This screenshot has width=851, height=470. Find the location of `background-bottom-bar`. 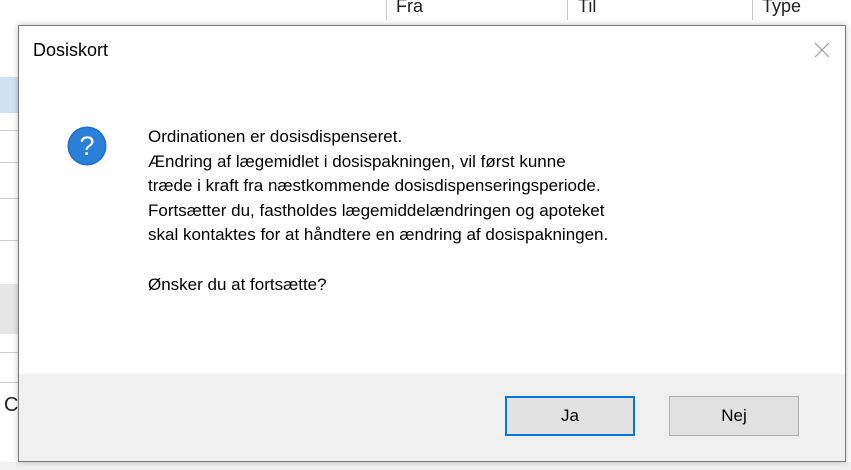

background-bottom-bar is located at coordinates (425, 466).